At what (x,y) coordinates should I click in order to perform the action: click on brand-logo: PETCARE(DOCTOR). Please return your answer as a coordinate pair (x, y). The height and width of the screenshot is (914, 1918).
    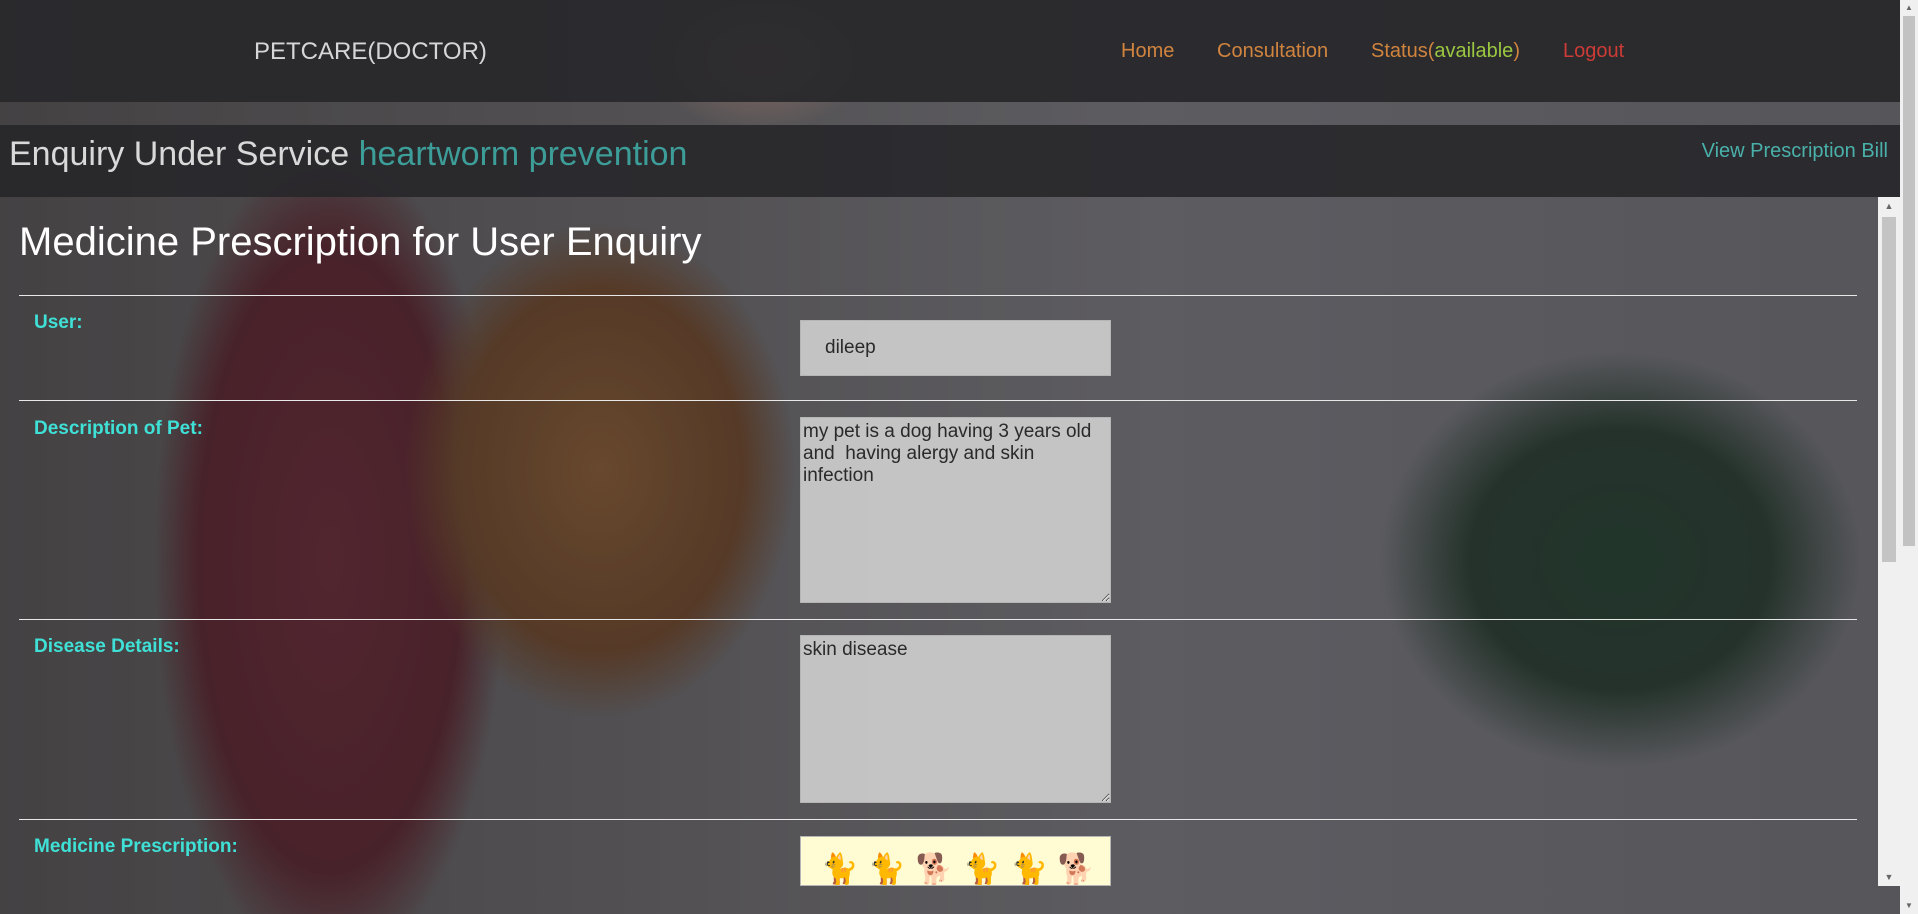
    Looking at the image, I should click on (370, 52).